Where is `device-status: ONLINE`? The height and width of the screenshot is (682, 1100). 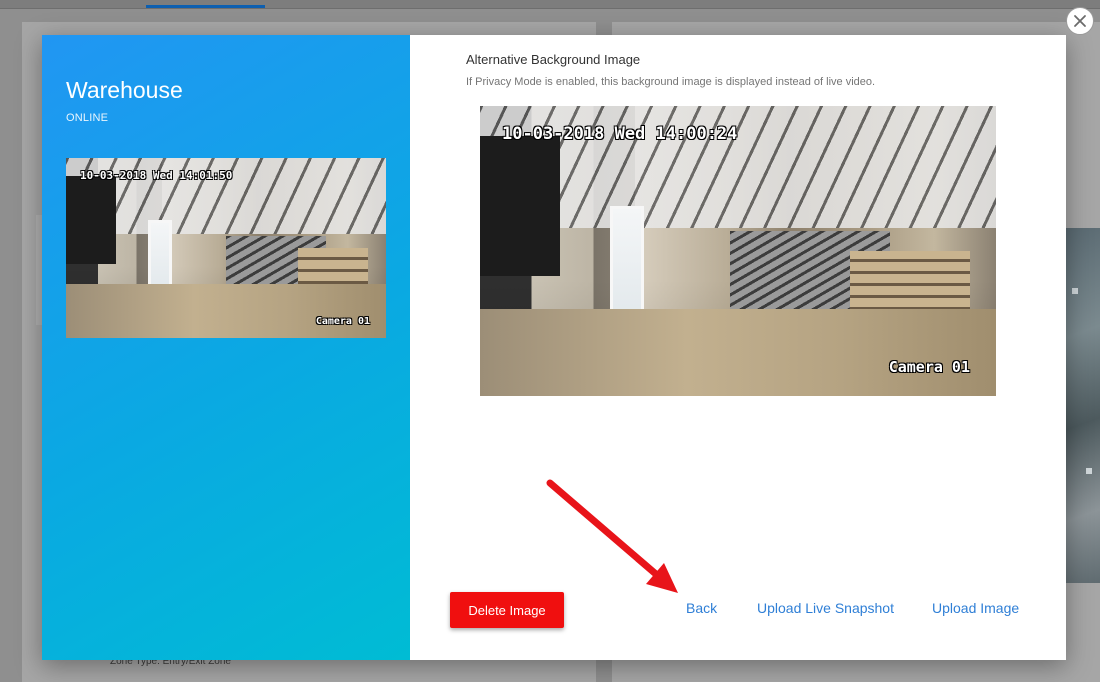
device-status: ONLINE is located at coordinates (87, 118).